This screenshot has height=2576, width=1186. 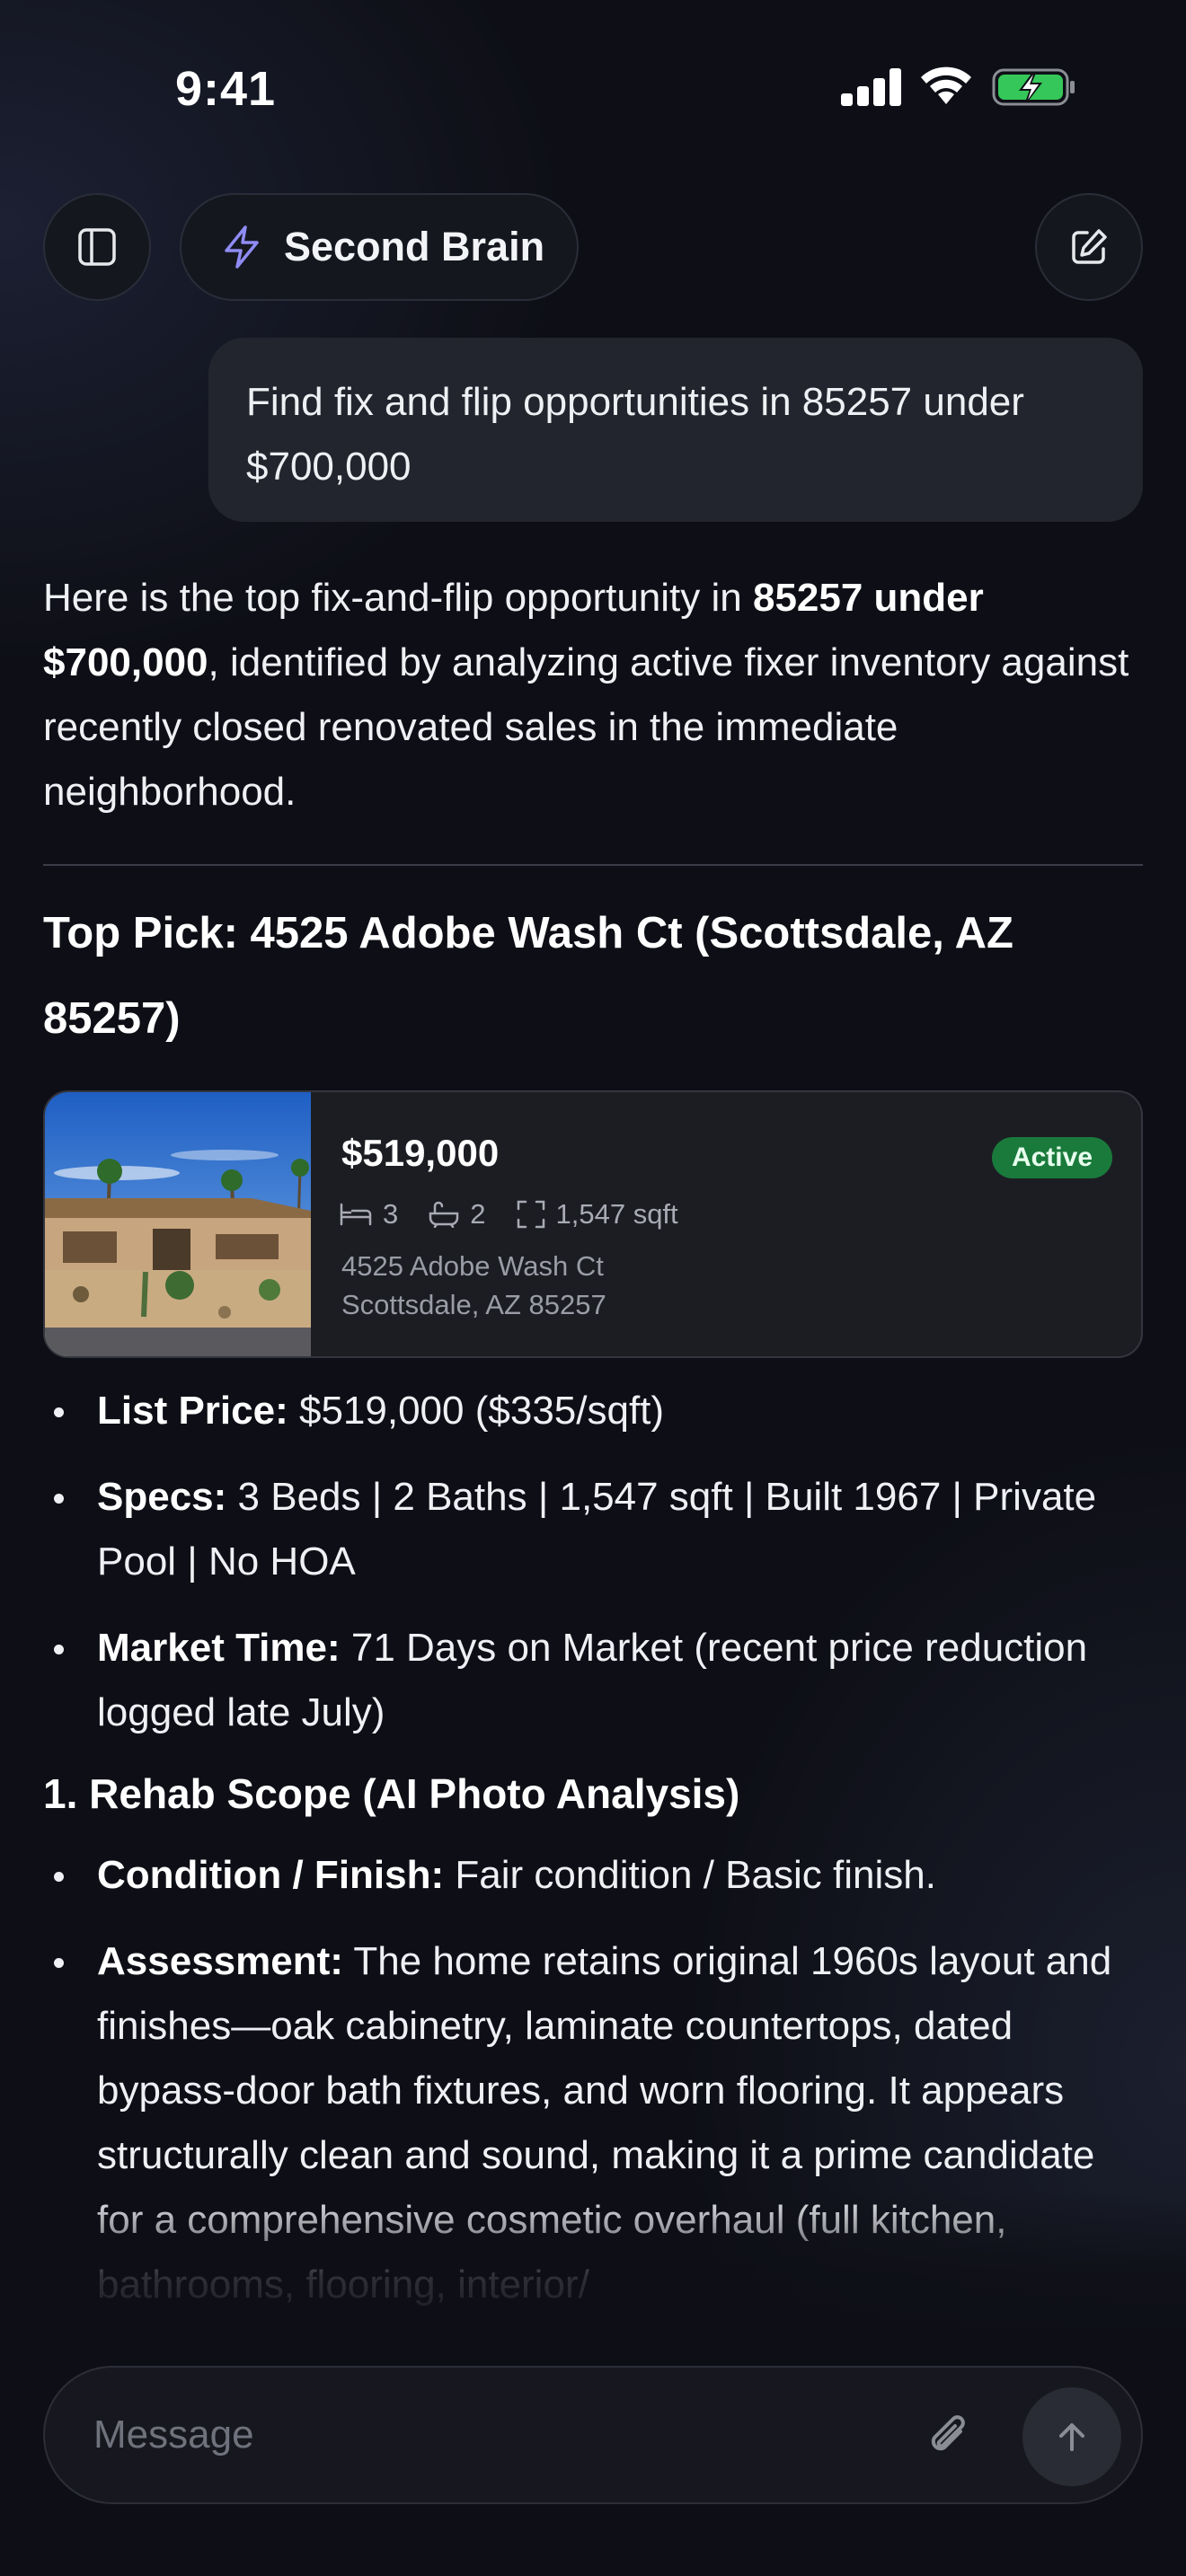 I want to click on listing-address: 4525 Adobe Wash Ct Scottsdale, AZ 85257, so click(x=473, y=1285).